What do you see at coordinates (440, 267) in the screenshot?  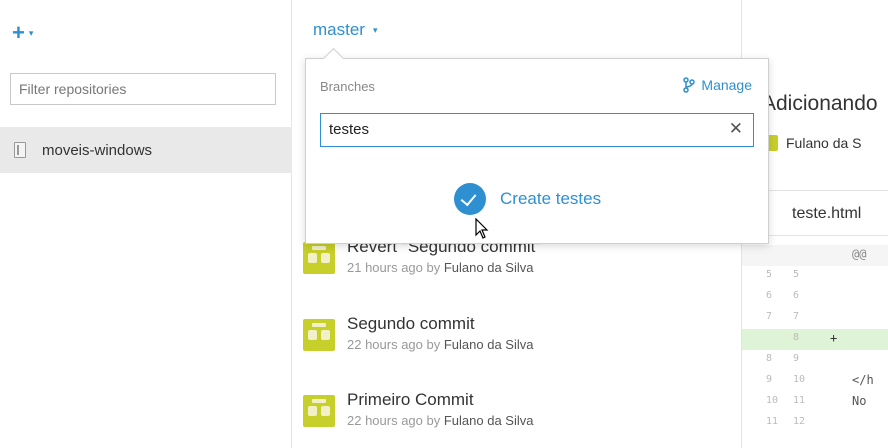 I see `commit-meta: 21 hours ago by Fulano da Silva` at bounding box center [440, 267].